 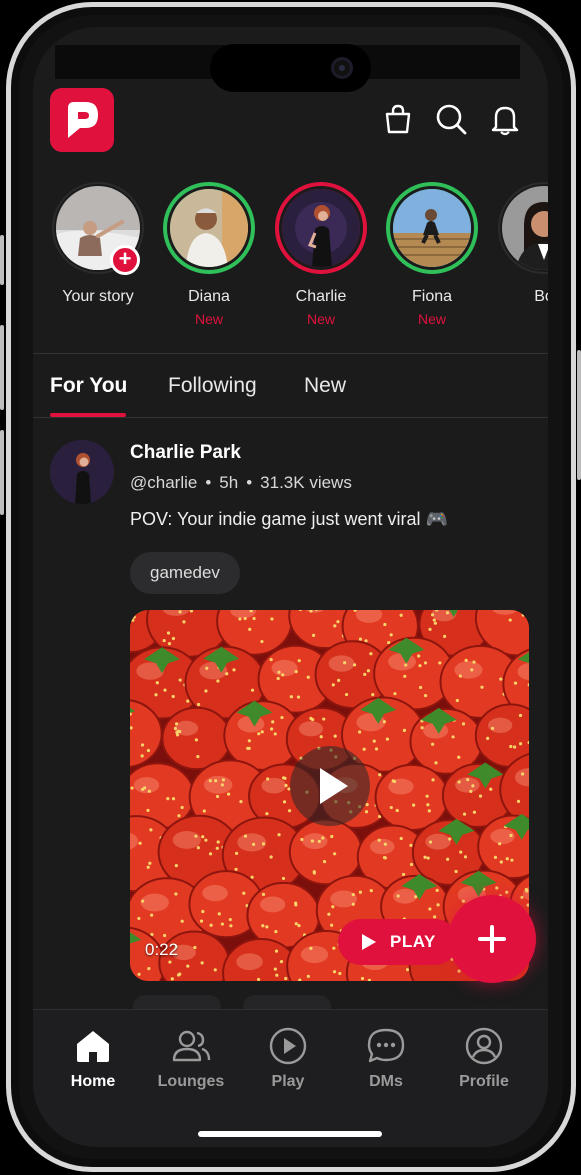 I want to click on bag-icon, so click(x=398, y=119).